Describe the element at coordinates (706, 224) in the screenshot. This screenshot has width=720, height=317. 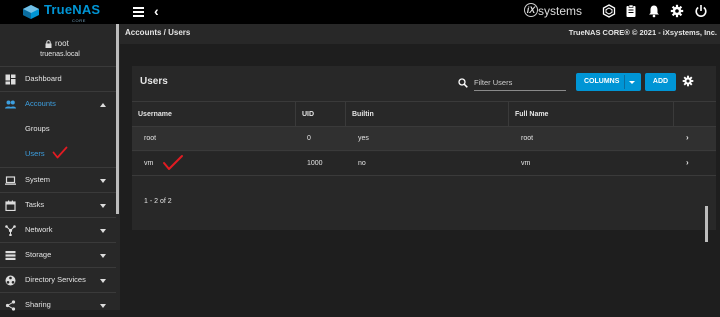
I see `content-scrollbar` at that location.